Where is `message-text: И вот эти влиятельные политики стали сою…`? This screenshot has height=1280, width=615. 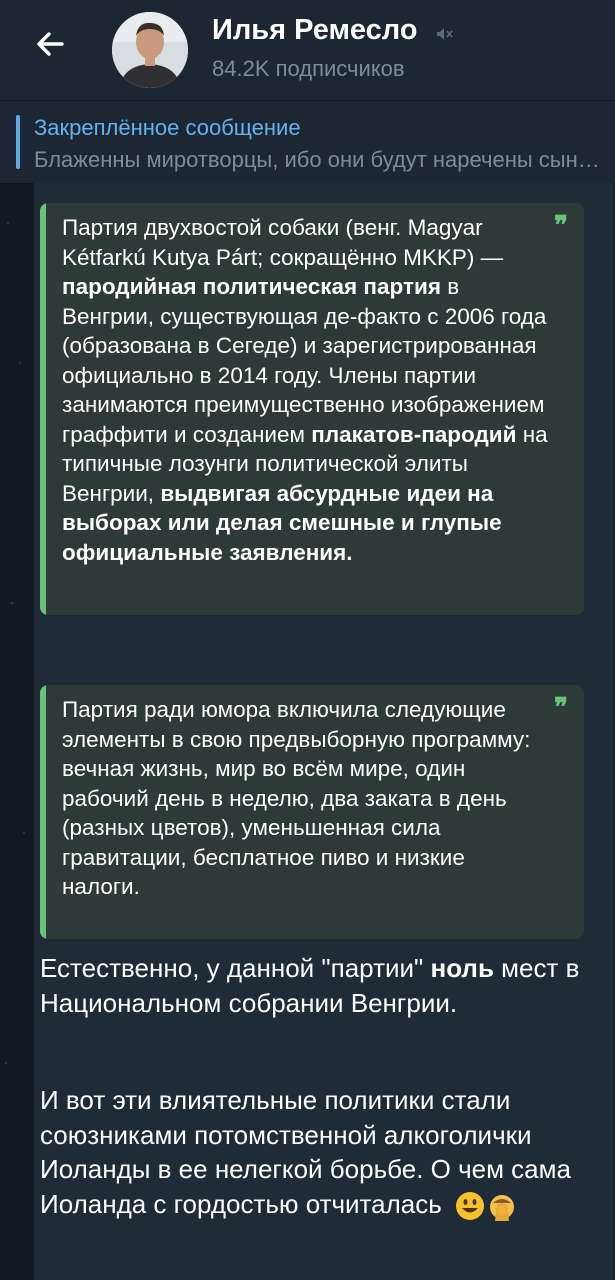
message-text: И вот эти влиятельные политики стали сою… is located at coordinates (310, 1152).